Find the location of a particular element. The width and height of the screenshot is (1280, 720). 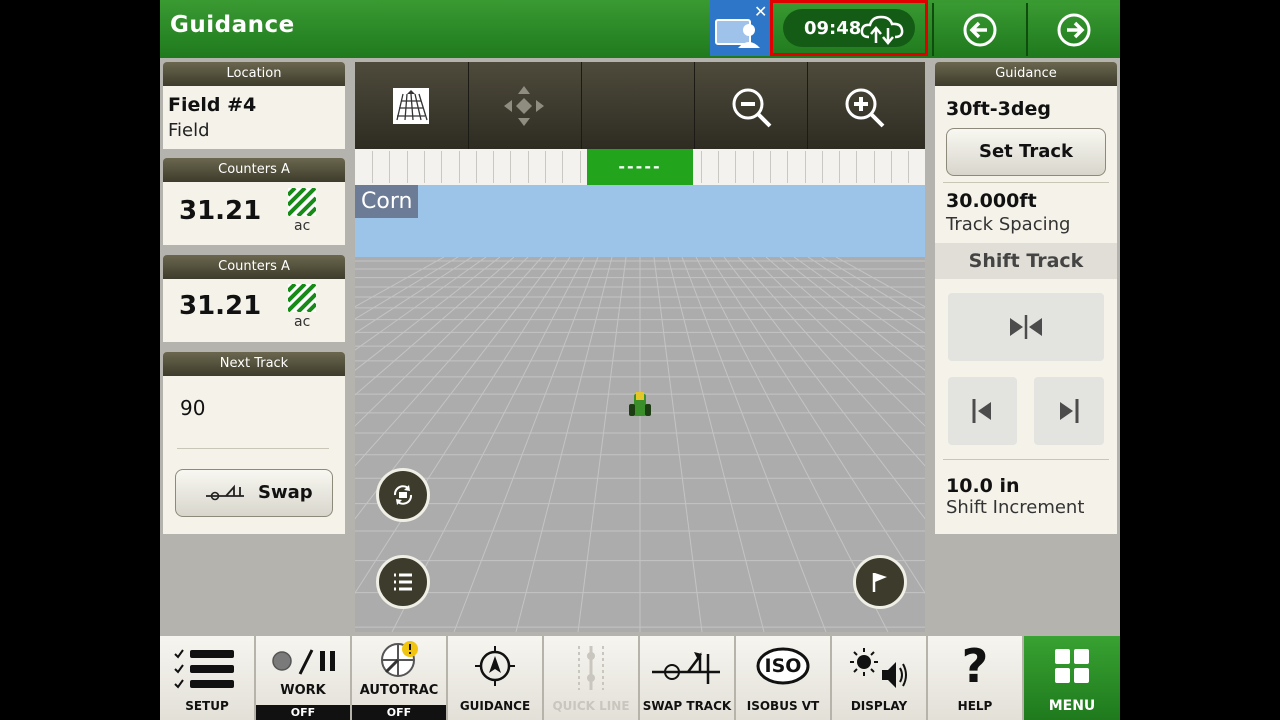

back-button is located at coordinates (979, 29).